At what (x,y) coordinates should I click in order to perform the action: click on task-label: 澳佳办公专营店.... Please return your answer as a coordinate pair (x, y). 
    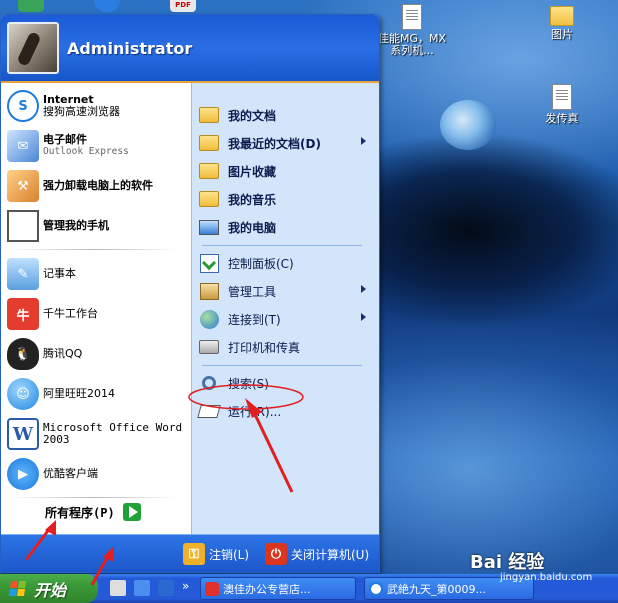
    Looking at the image, I should click on (267, 589).